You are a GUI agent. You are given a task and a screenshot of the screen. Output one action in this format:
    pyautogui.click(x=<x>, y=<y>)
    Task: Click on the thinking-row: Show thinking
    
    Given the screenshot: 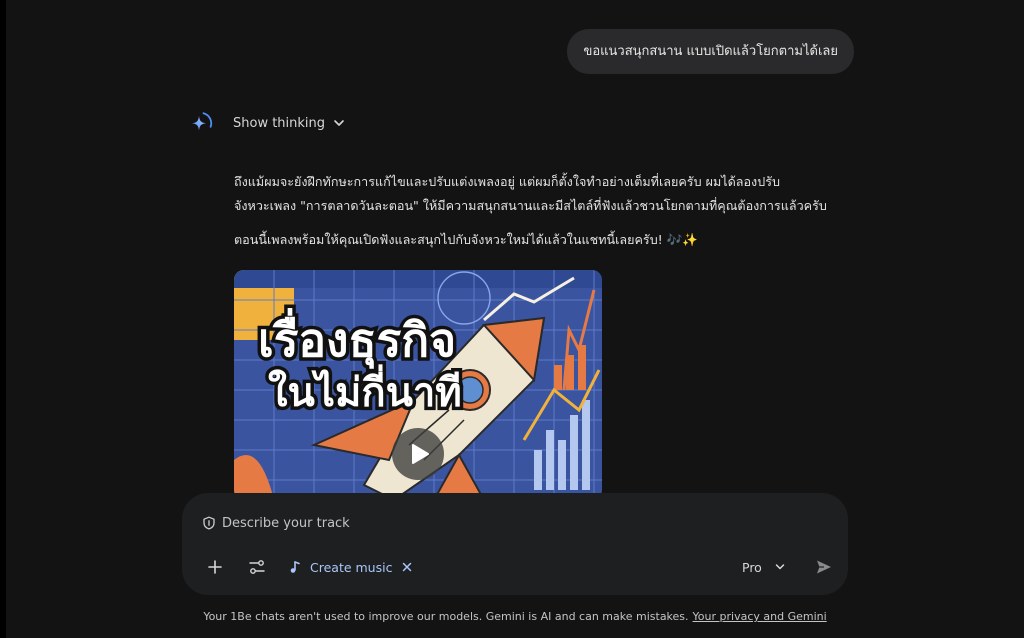 What is the action you would take?
    pyautogui.click(x=266, y=123)
    